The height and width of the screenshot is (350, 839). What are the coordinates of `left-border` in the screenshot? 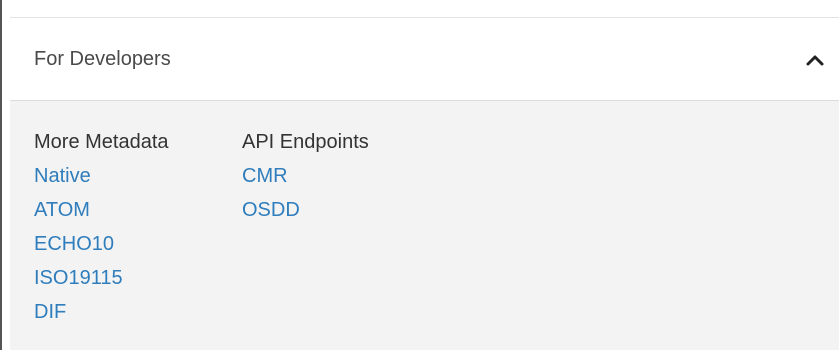 It's located at (1, 175).